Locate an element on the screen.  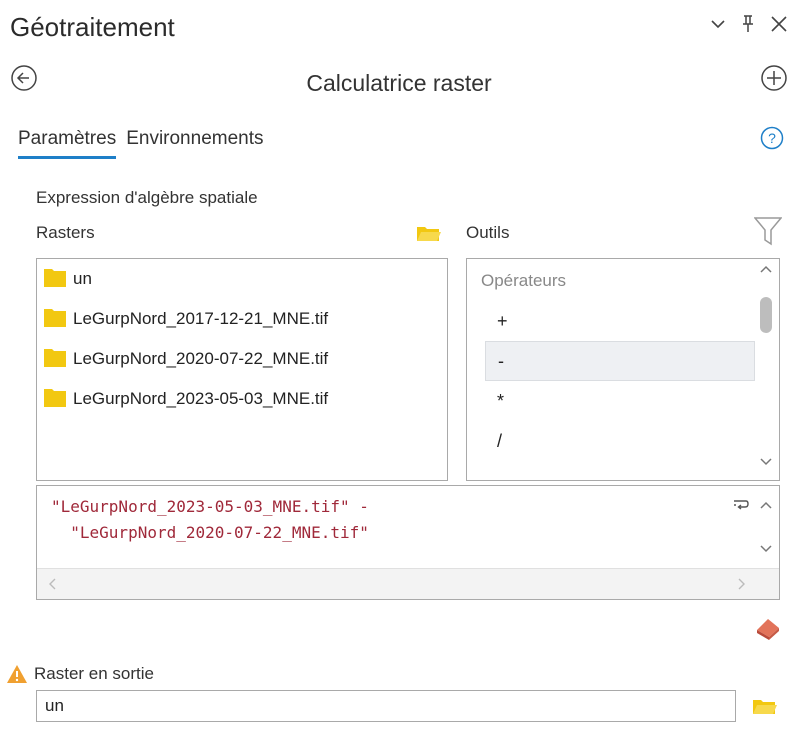
operators-list: Opérateurs + - * / is located at coordinates (623, 369).